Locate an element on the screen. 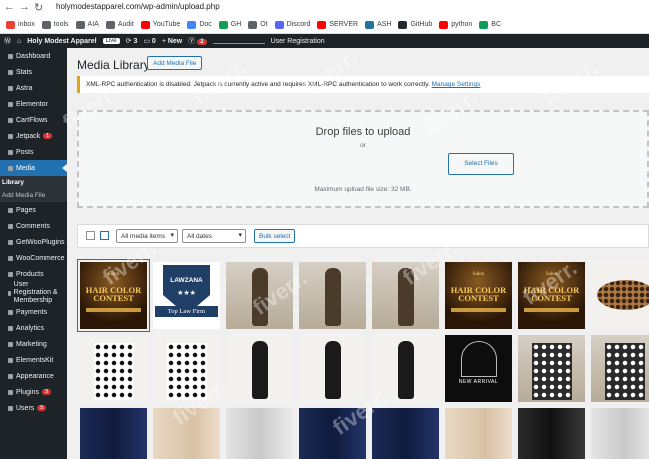  bookmark-tools: tools is located at coordinates (55, 24).